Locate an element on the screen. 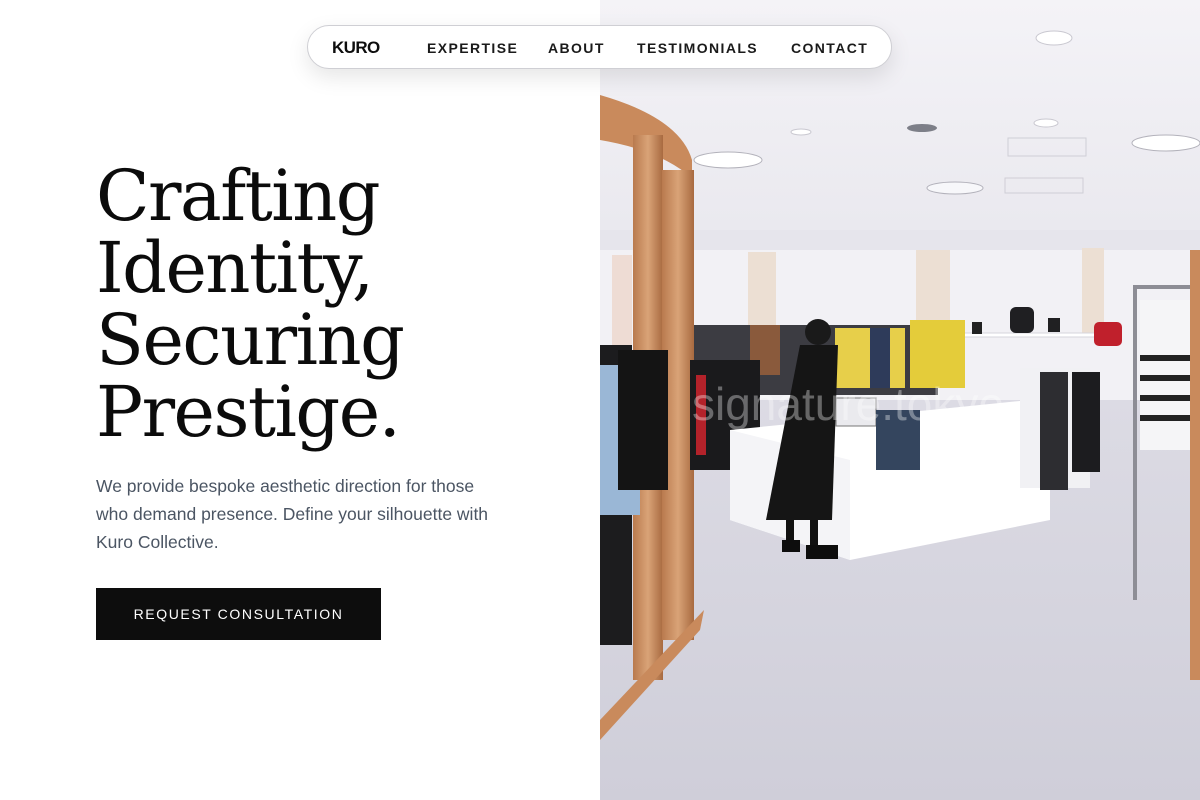 Image resolution: width=1200 pixels, height=800 pixels. hero-title-line: Securing is located at coordinates (250, 340).